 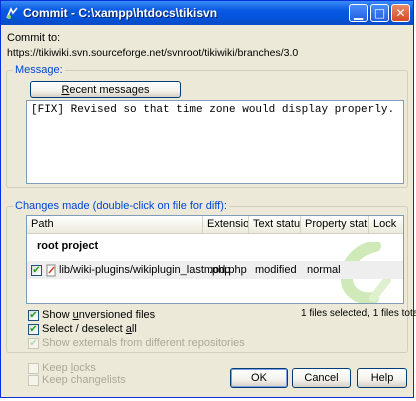 What do you see at coordinates (89, 329) in the screenshot?
I see `select-all-label: Select / deselect all` at bounding box center [89, 329].